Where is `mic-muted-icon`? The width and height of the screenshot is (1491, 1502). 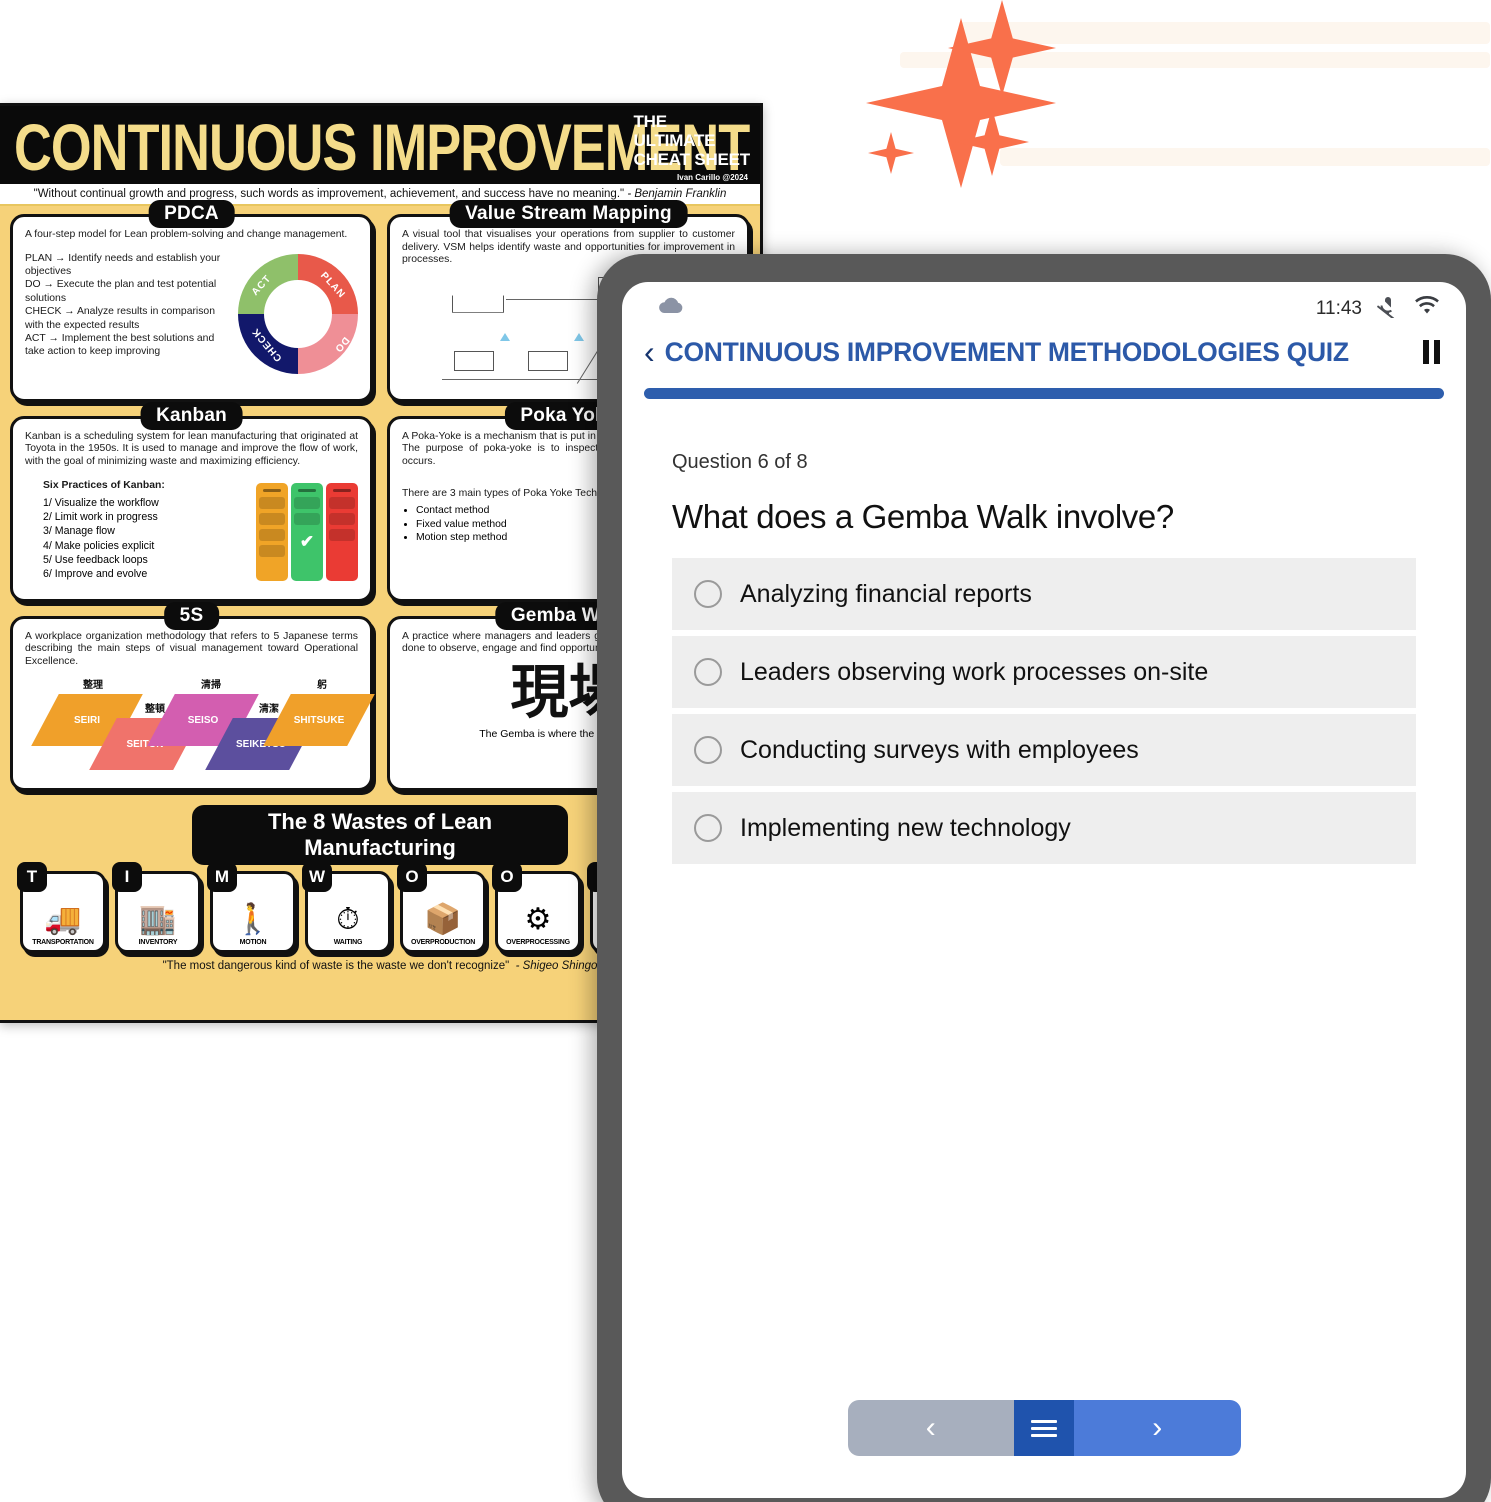 mic-muted-icon is located at coordinates (1388, 308).